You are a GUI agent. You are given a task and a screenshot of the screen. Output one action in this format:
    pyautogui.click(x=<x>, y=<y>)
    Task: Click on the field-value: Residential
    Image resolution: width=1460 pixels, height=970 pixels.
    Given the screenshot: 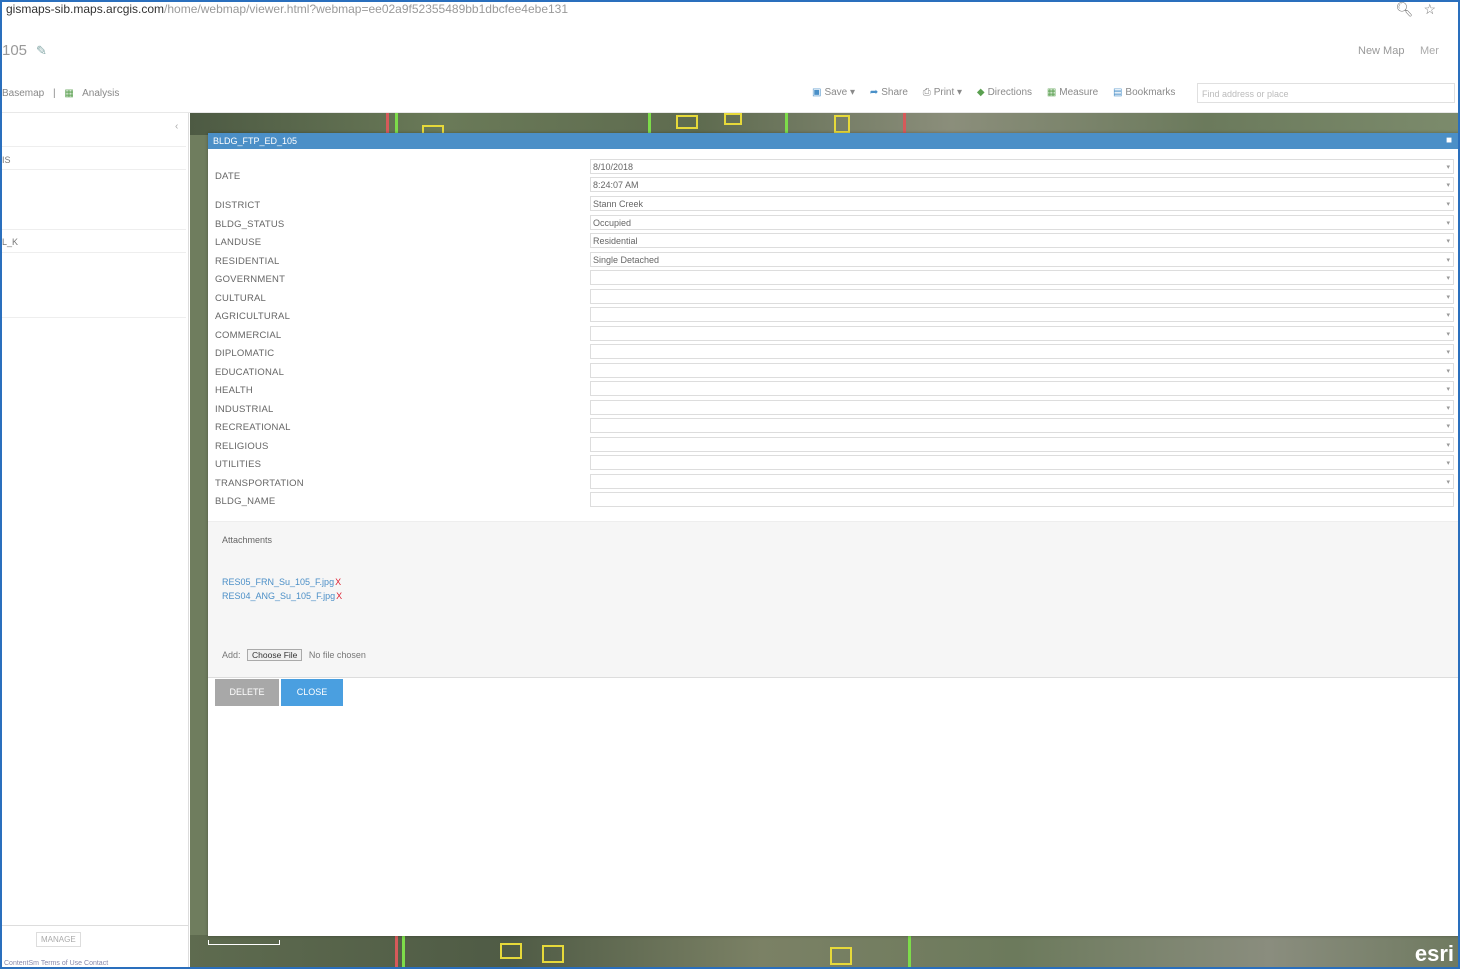 What is the action you would take?
    pyautogui.click(x=615, y=241)
    